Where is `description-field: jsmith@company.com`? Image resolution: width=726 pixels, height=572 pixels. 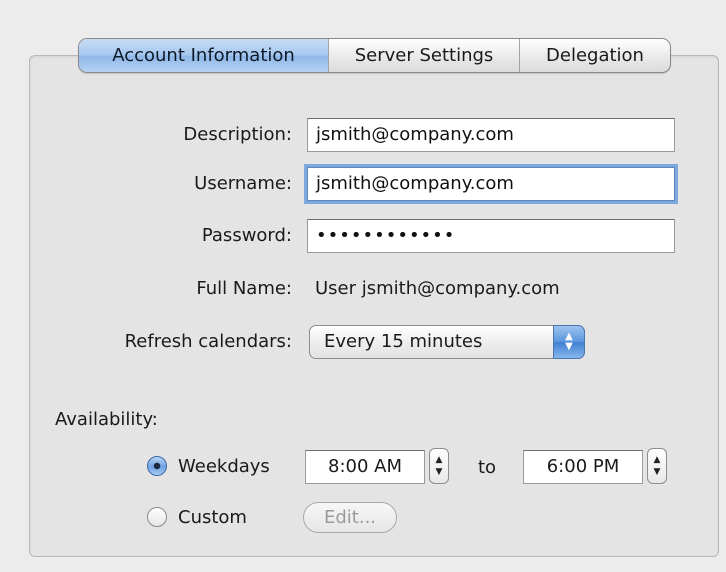
description-field: jsmith@company.com is located at coordinates (491, 135).